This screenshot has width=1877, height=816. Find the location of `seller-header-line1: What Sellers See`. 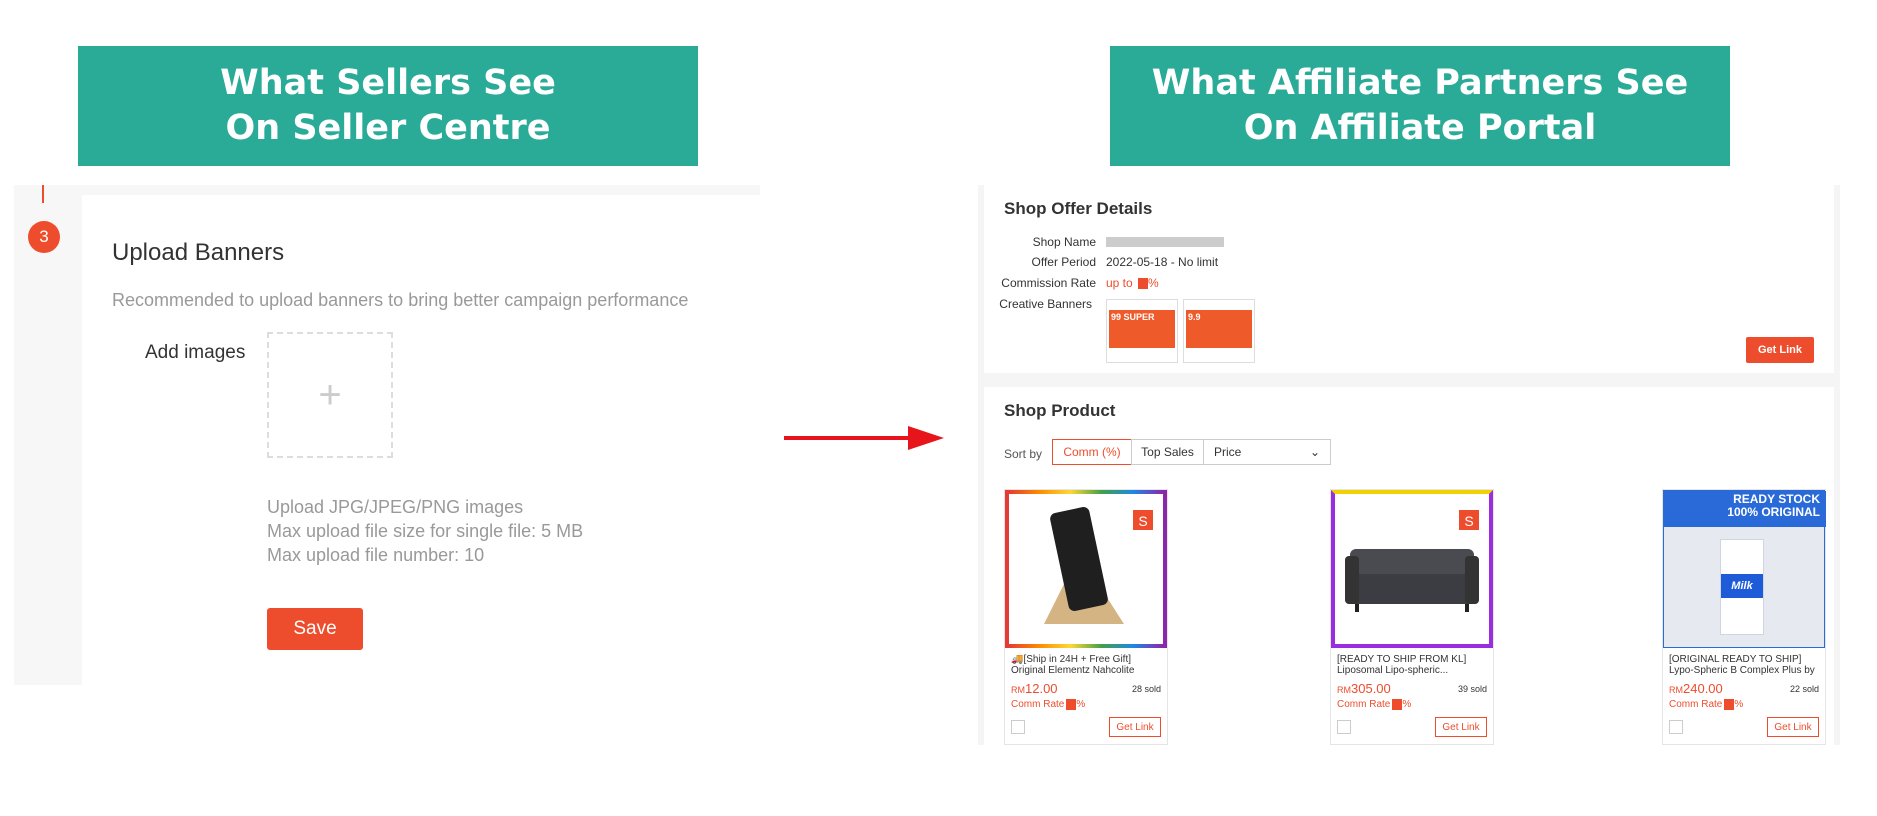

seller-header-line1: What Sellers See is located at coordinates (388, 83).